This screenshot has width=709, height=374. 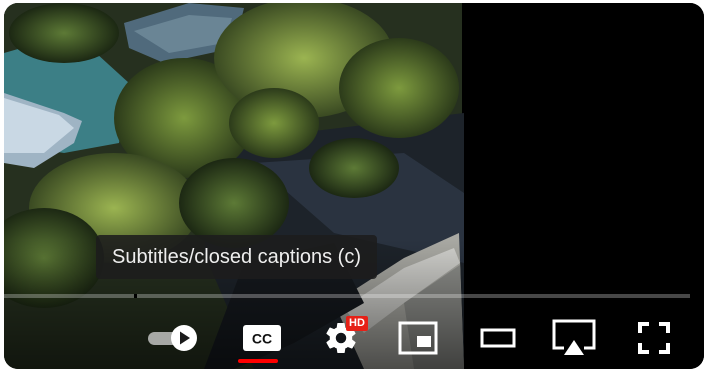 I want to click on progress-bar, so click(x=347, y=296).